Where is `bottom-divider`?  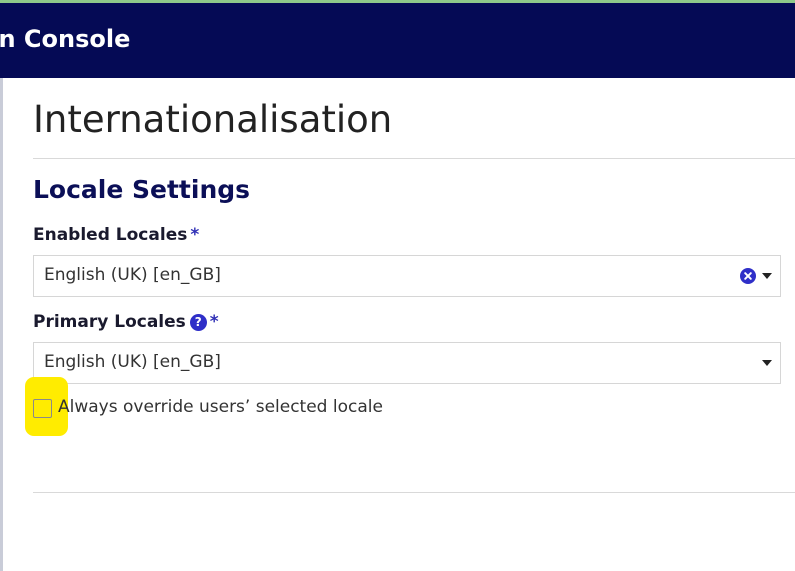 bottom-divider is located at coordinates (414, 492).